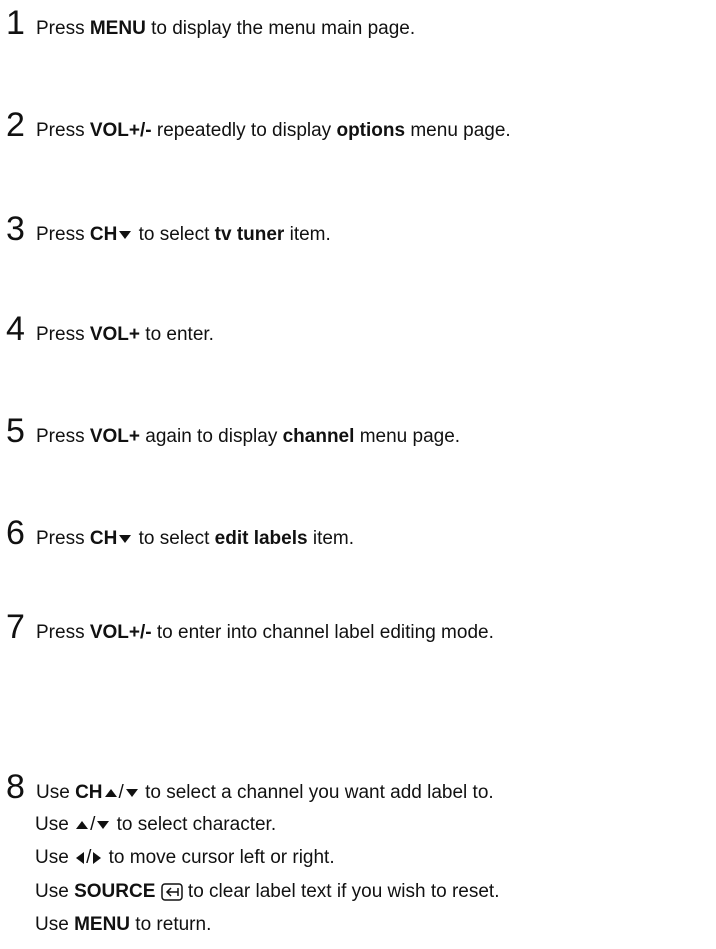  What do you see at coordinates (123, 924) in the screenshot?
I see `step-8-line-5: Use MENU to return.` at bounding box center [123, 924].